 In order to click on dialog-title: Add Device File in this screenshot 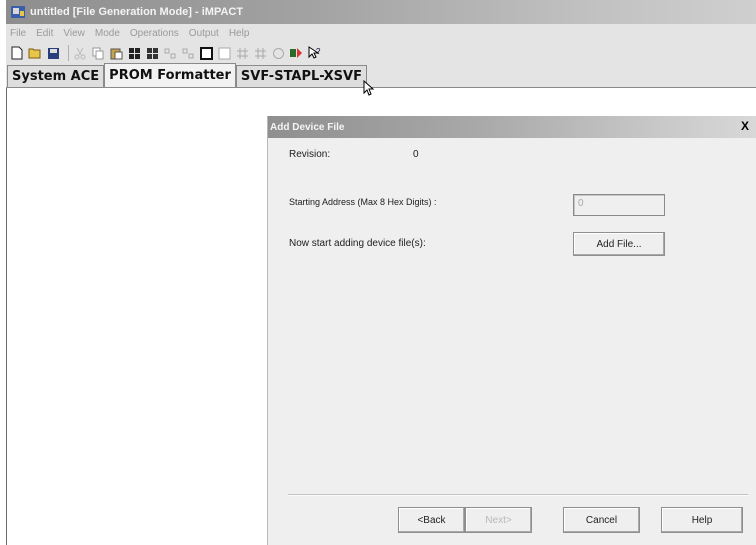, I will do `click(307, 127)`.